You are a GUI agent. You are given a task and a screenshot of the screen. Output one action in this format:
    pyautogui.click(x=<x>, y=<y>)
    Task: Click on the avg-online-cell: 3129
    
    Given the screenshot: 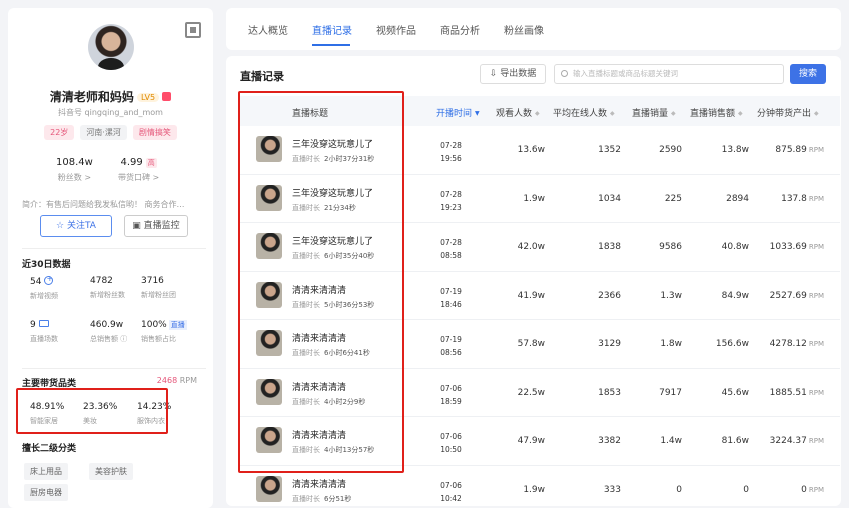 What is the action you would take?
    pyautogui.click(x=609, y=344)
    